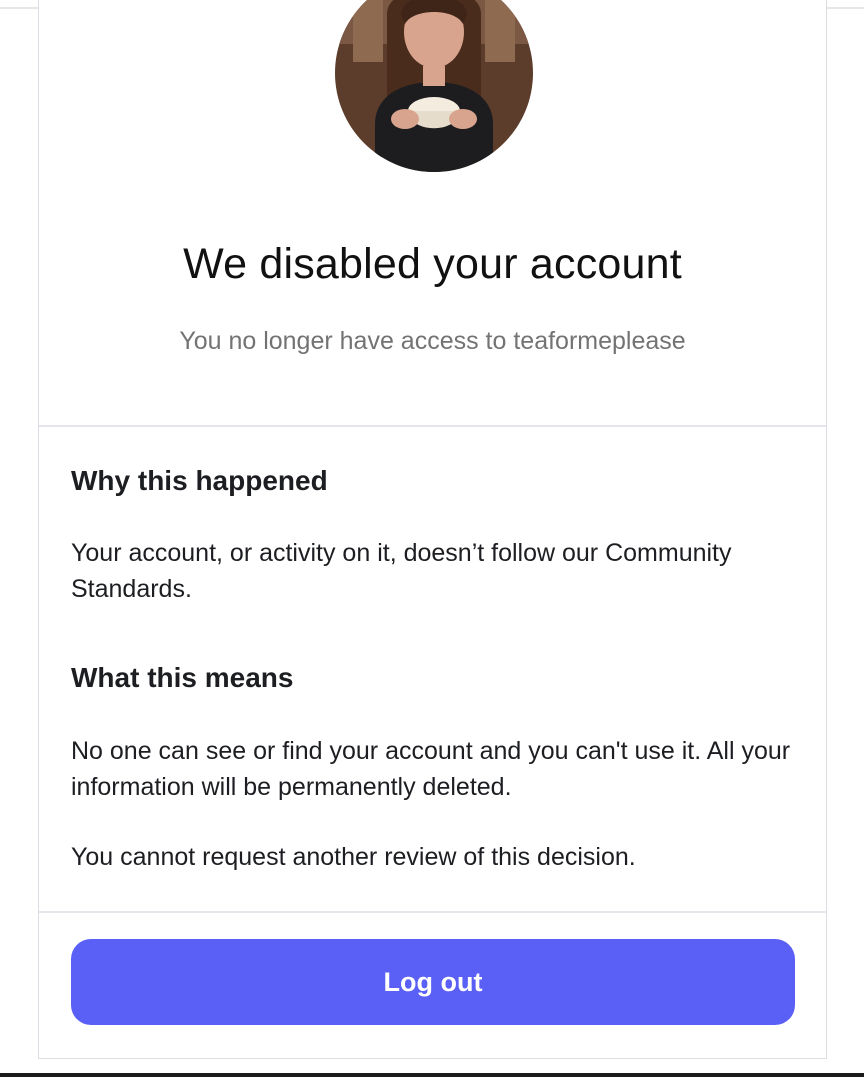 The image size is (864, 1077). What do you see at coordinates (432, 912) in the screenshot?
I see `footer-divider` at bounding box center [432, 912].